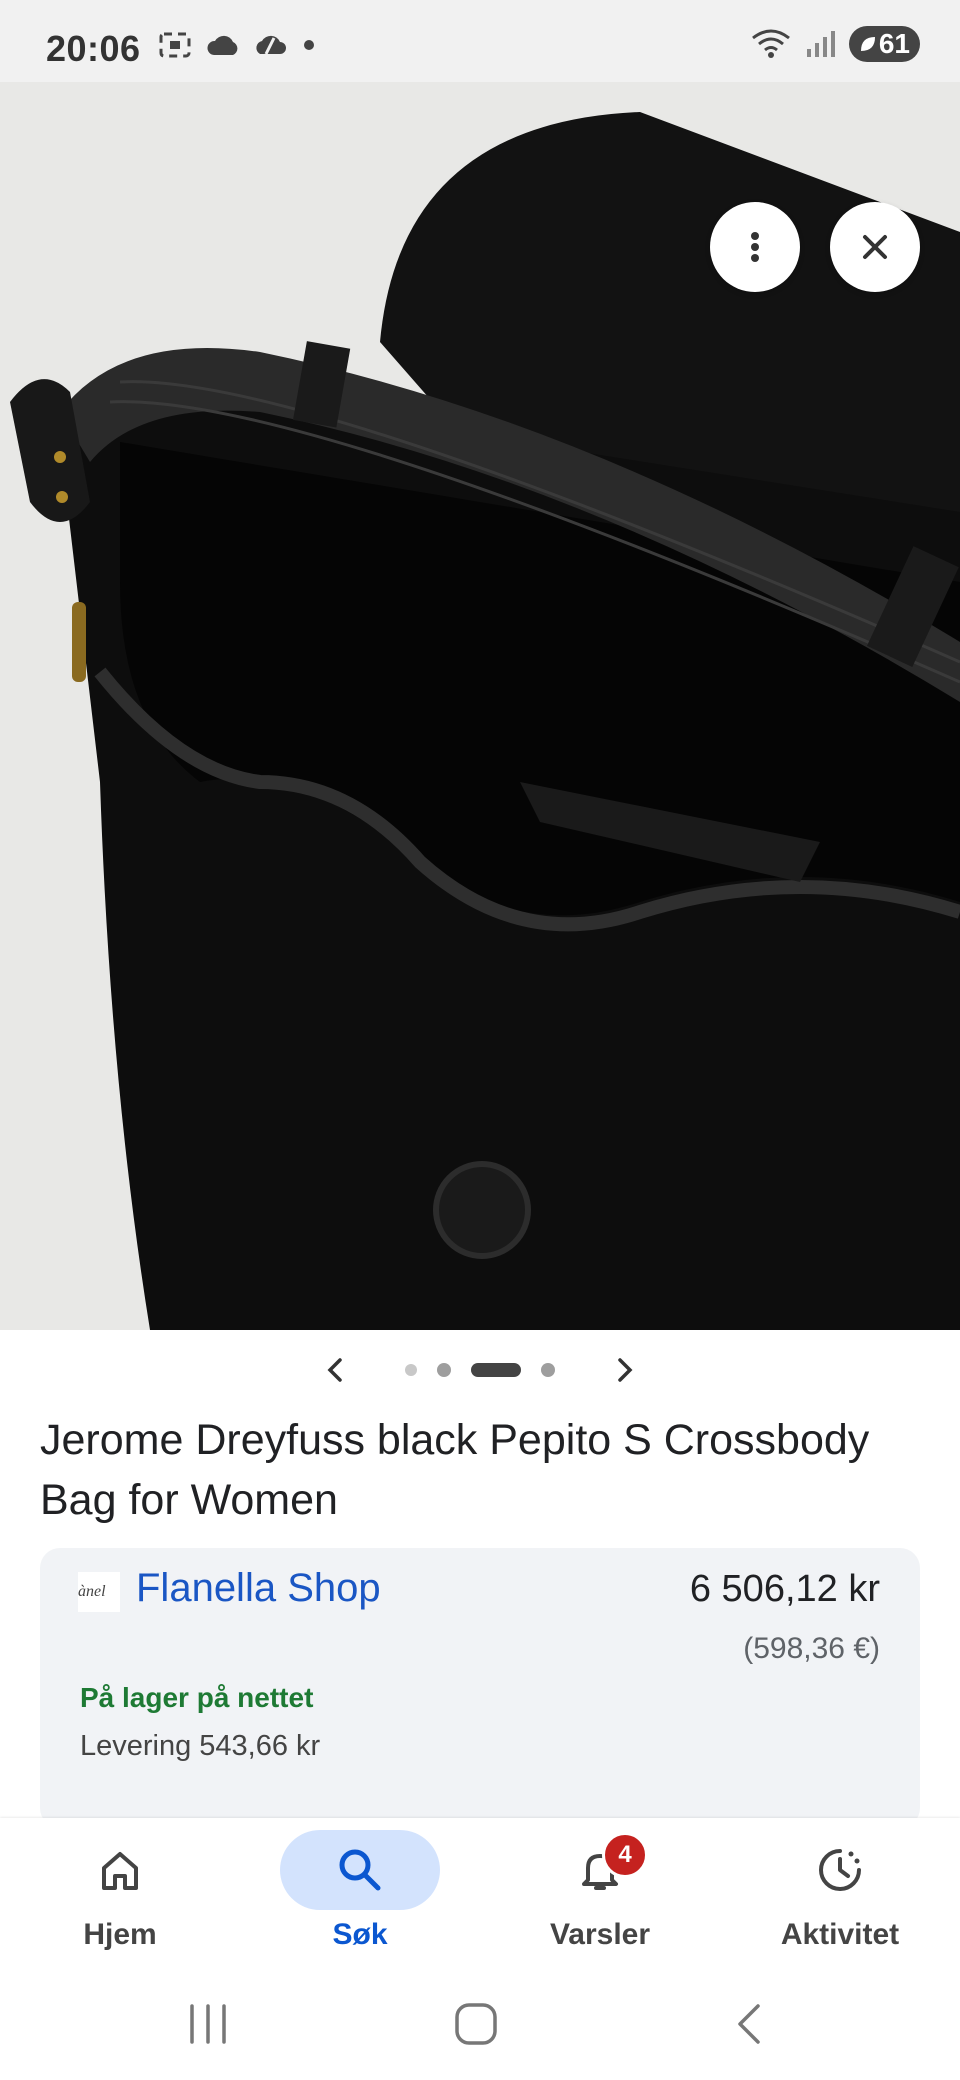 This screenshot has height=2080, width=960. Describe the element at coordinates (92, 1591) in the screenshot. I see `shop-logo-text: ànel` at that location.